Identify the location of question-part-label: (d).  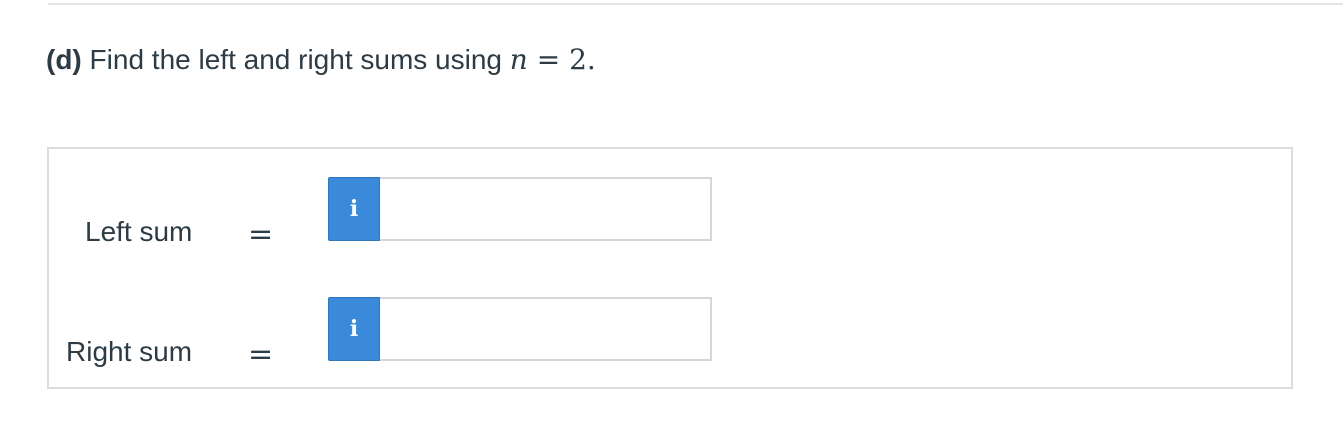
(64, 59).